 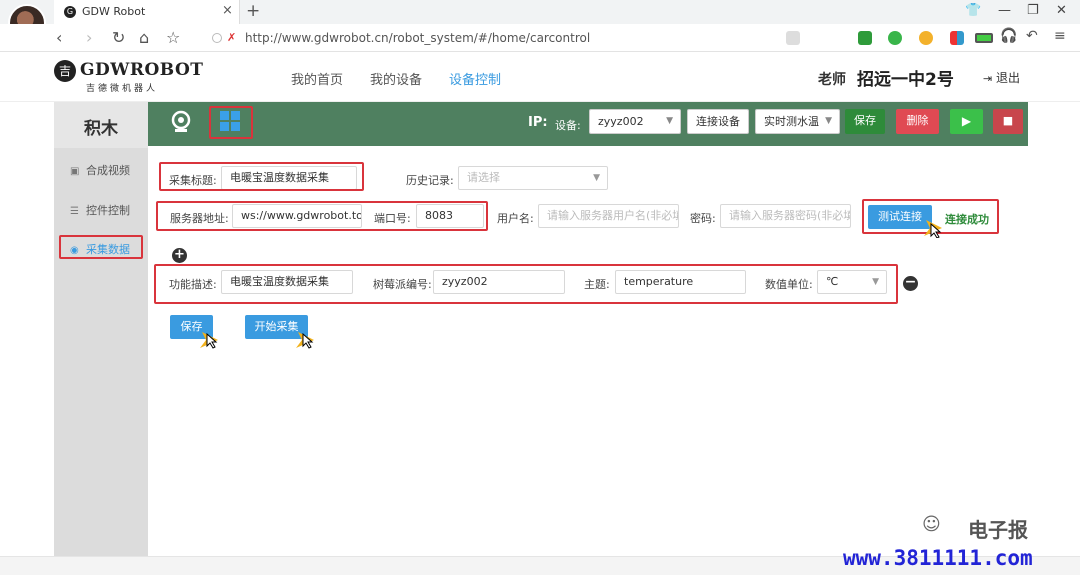 I want to click on watermark-brand: 电子报, so click(x=998, y=530).